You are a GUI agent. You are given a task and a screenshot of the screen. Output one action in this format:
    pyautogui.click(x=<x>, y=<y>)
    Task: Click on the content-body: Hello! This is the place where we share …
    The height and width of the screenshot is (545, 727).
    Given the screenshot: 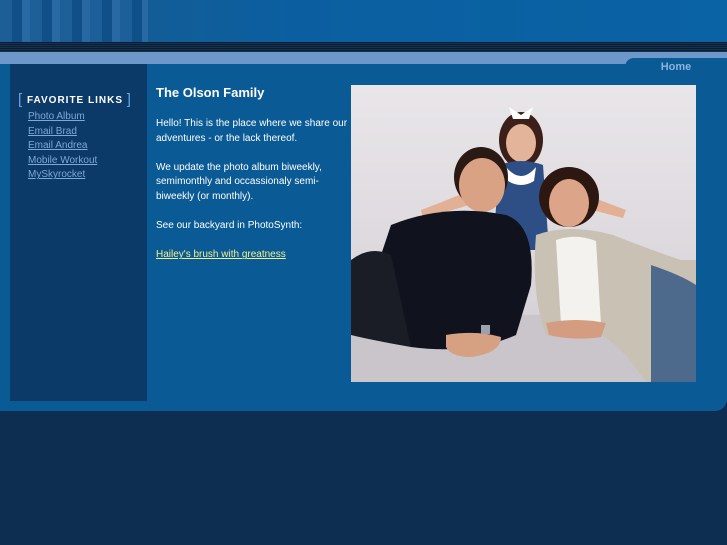 What is the action you would take?
    pyautogui.click(x=253, y=197)
    